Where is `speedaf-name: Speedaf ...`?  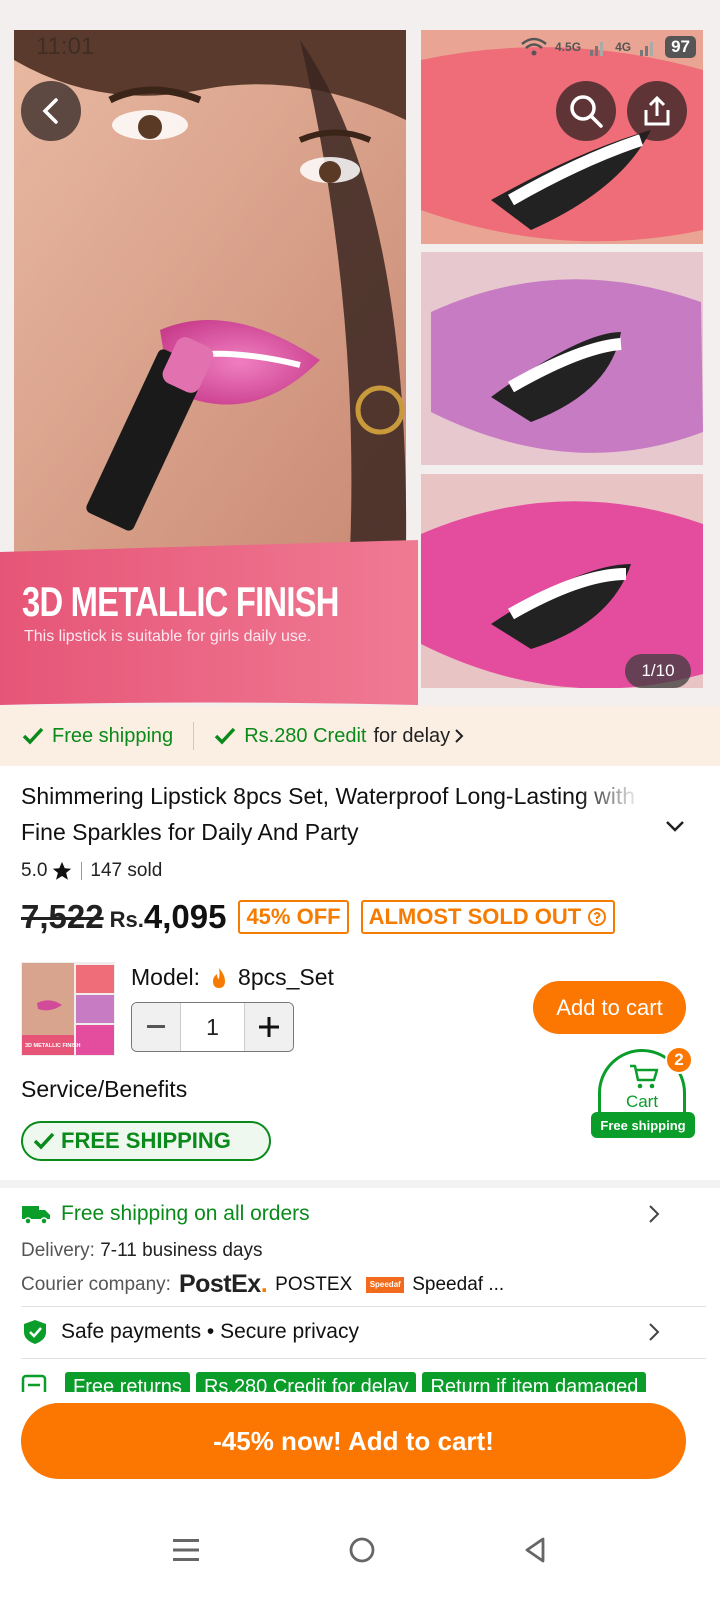 speedaf-name: Speedaf ... is located at coordinates (458, 1284).